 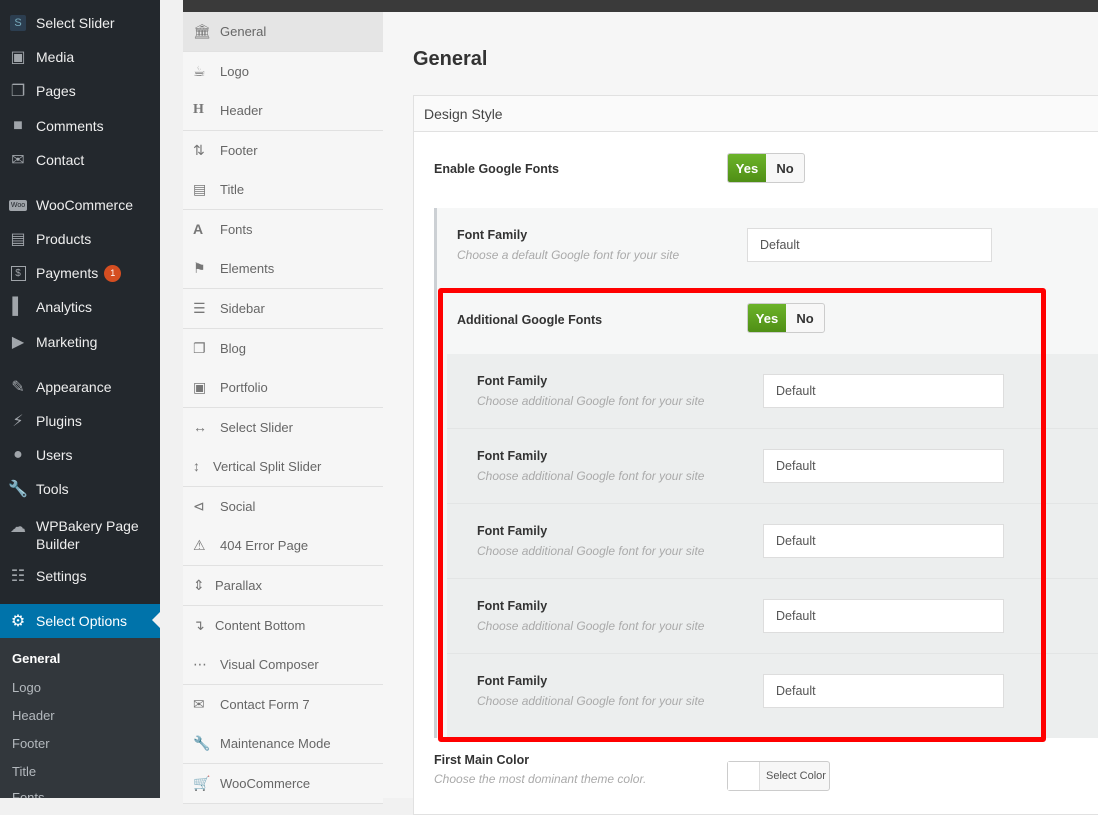 What do you see at coordinates (283, 388) in the screenshot?
I see `nav-portfolio: ▣ Portfolio` at bounding box center [283, 388].